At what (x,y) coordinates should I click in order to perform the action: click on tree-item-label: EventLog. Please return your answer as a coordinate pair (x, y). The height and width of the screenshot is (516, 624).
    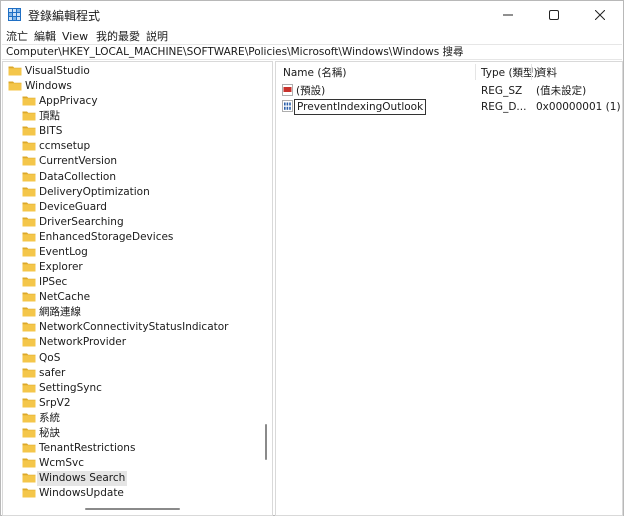
    Looking at the image, I should click on (63, 251).